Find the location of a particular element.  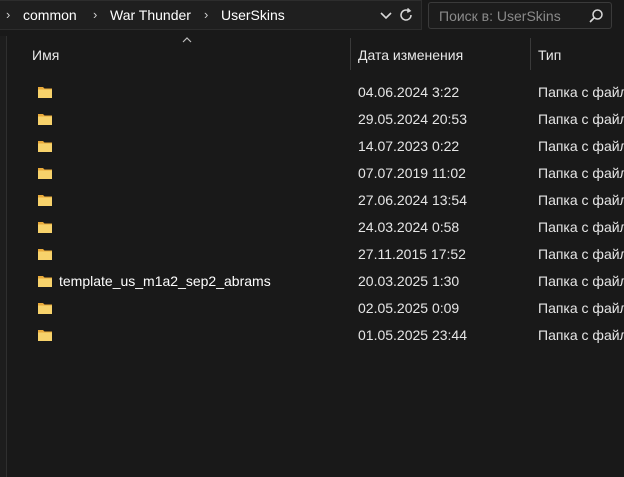

list-item: 27.06.2024 13:54 Папка с файлами is located at coordinates (315, 199).